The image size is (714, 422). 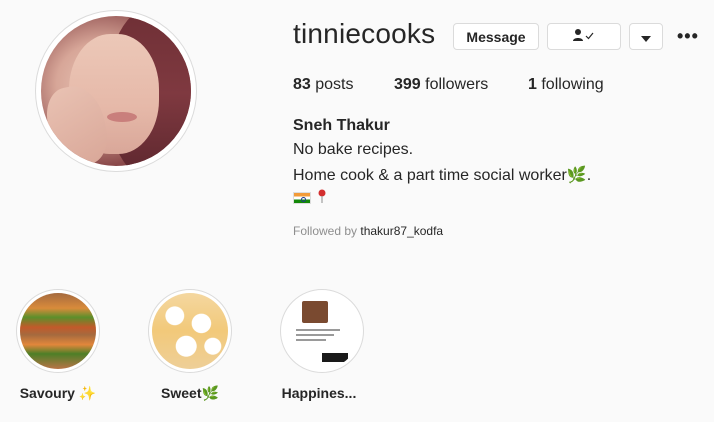 I want to click on highlight-title: Sweet, so click(x=181, y=393).